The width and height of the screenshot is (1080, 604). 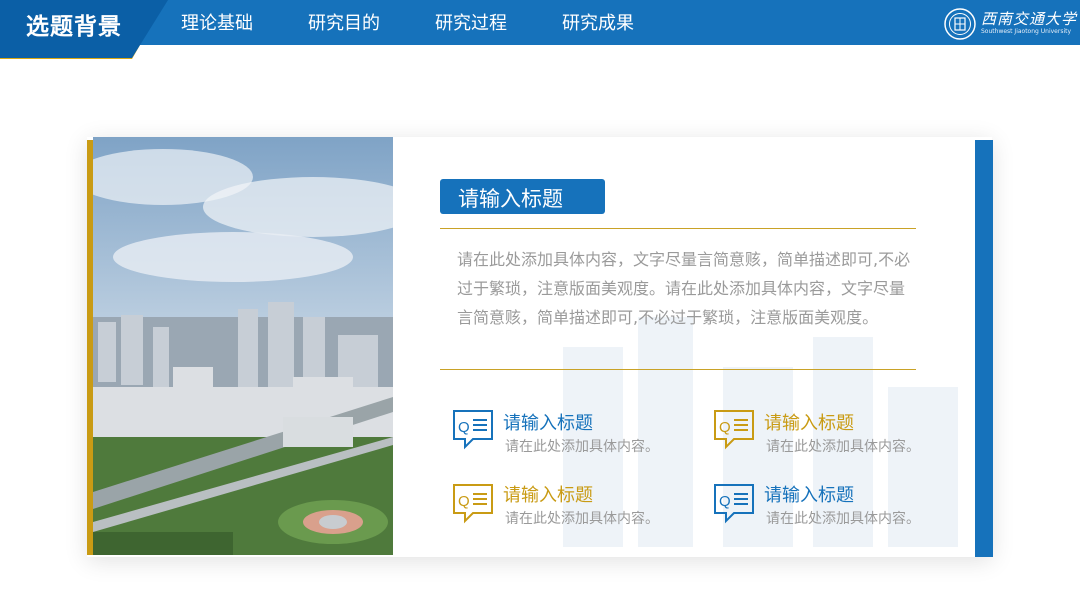 I want to click on divider-top, so click(x=678, y=228).